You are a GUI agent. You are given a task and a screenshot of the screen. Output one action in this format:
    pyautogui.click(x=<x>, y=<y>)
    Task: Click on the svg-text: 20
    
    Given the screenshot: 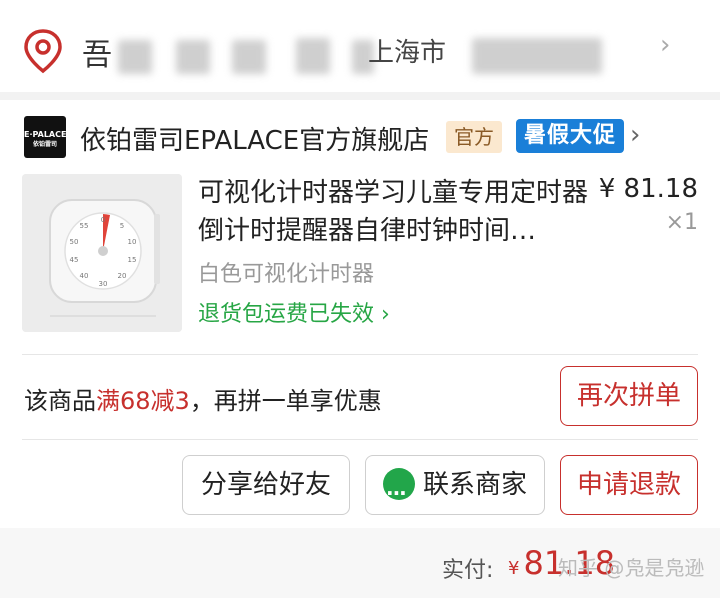 What is the action you would take?
    pyautogui.click(x=122, y=276)
    